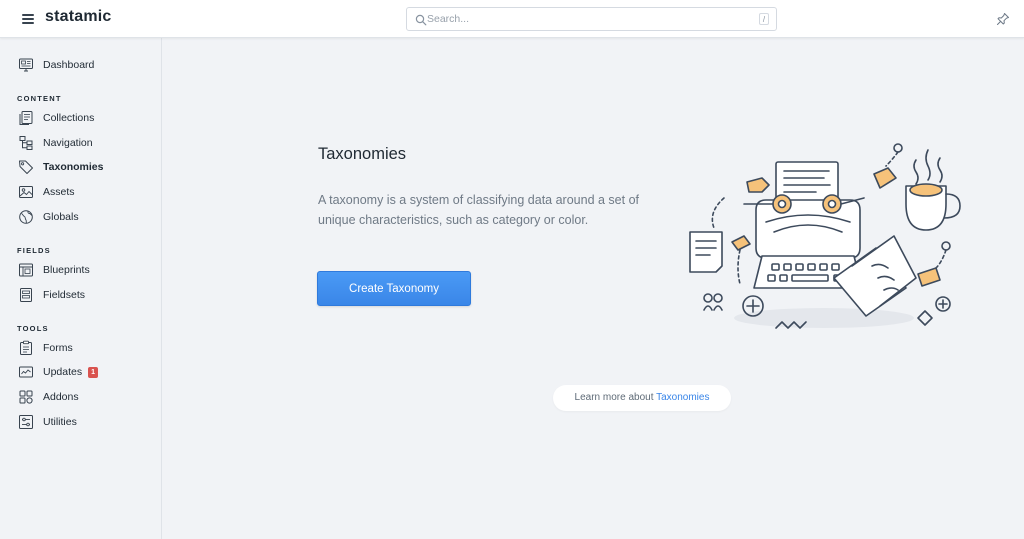 The image size is (1024, 539). I want to click on utilities-icon, so click(26, 422).